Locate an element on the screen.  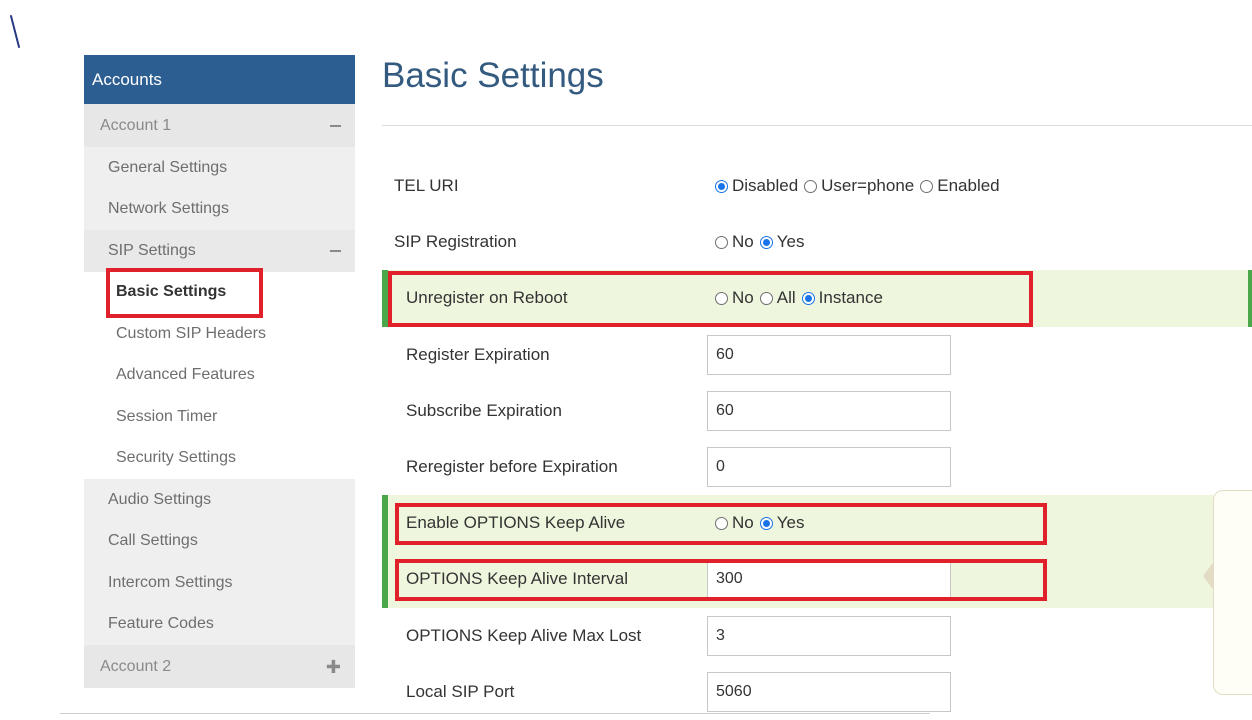
sip-registration-option-no: No is located at coordinates (734, 242).